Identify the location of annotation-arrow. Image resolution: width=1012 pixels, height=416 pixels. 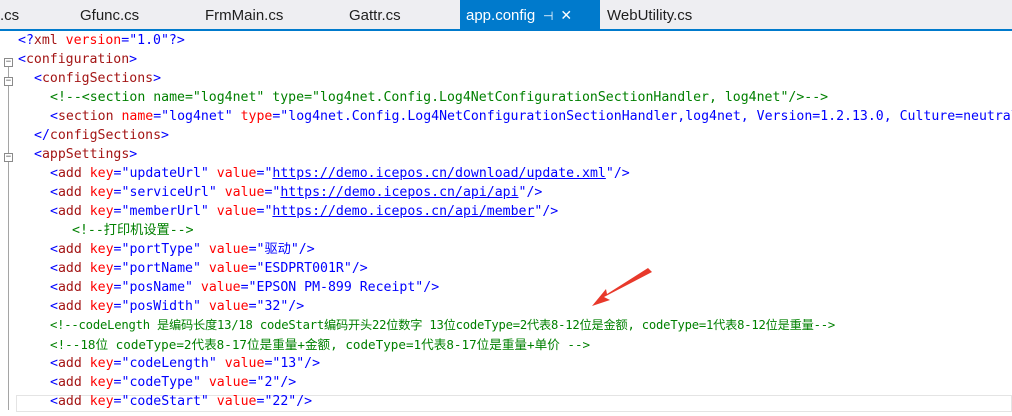
(622, 287).